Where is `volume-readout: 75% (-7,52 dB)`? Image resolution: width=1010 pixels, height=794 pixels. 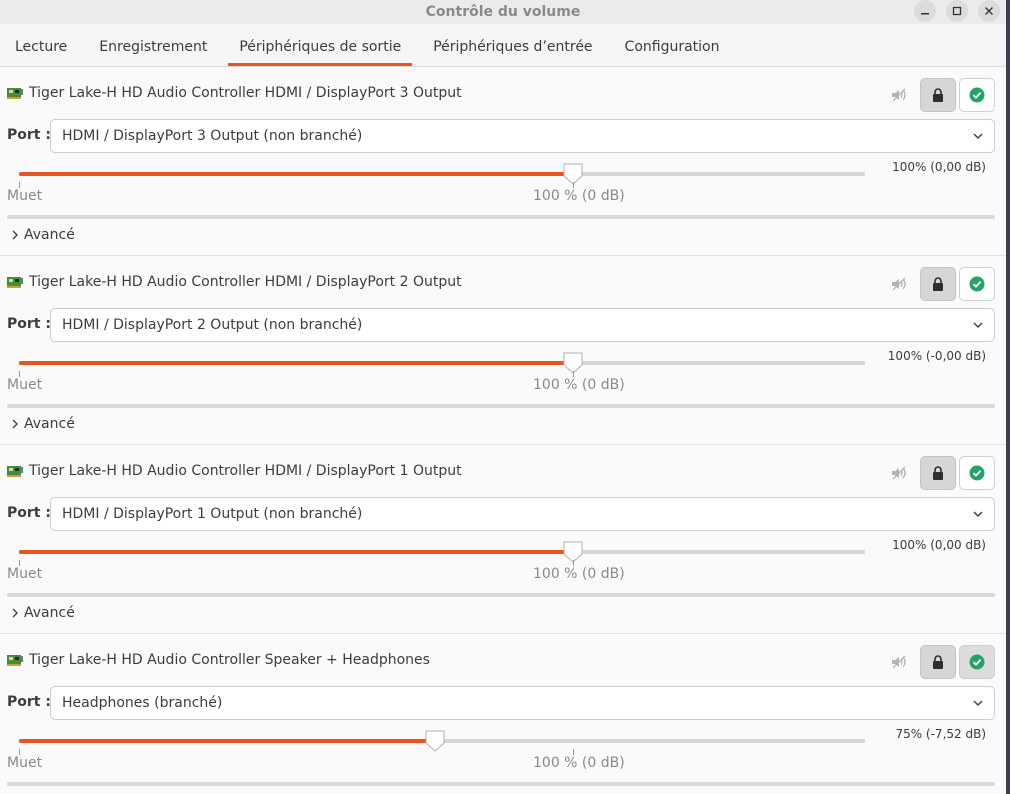
volume-readout: 75% (-7,52 dB) is located at coordinates (940, 734).